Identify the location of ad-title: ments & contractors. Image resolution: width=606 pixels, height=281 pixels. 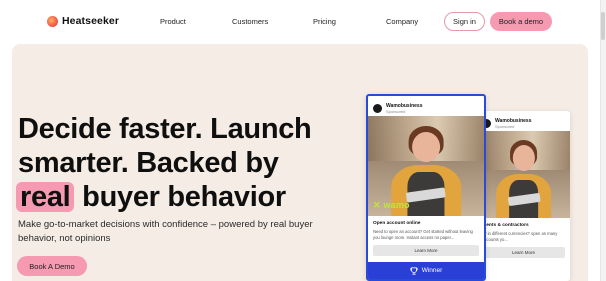
(505, 225).